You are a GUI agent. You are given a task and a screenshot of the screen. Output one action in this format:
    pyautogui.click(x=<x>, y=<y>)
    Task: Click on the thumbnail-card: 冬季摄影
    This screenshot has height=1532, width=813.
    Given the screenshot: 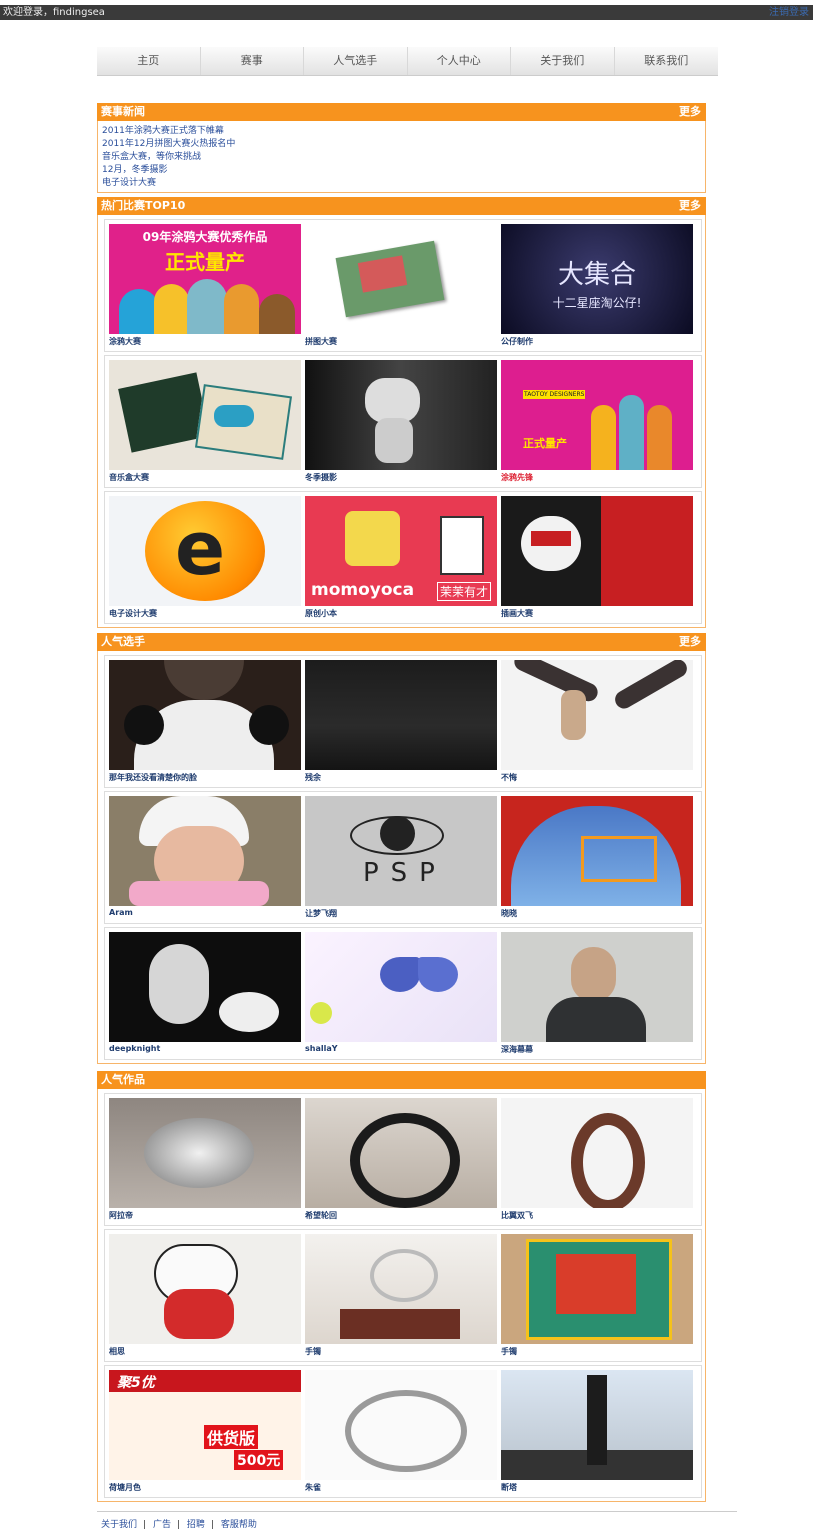 What is the action you would take?
    pyautogui.click(x=401, y=423)
    